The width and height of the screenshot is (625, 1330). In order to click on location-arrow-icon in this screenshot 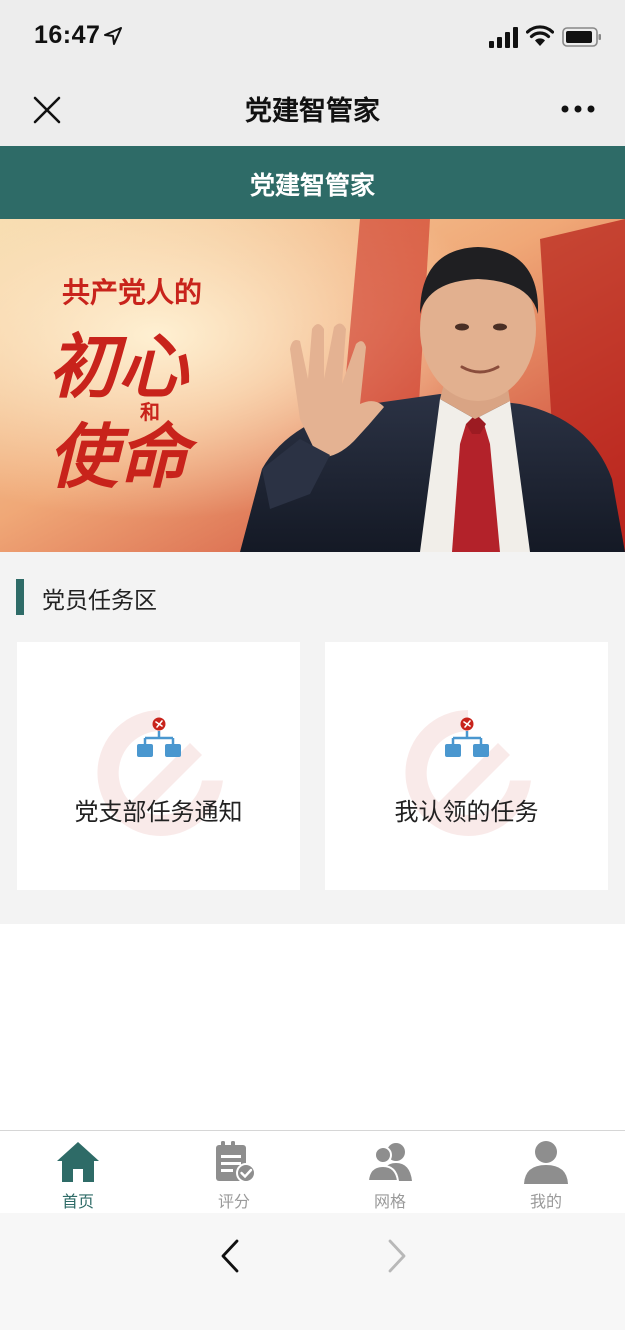, I will do `click(113, 36)`.